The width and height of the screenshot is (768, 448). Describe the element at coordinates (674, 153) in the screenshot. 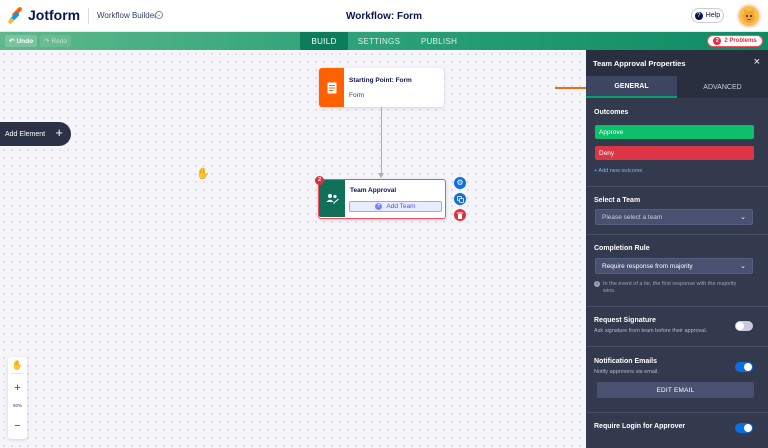

I see `outcome-deny: Deny` at that location.